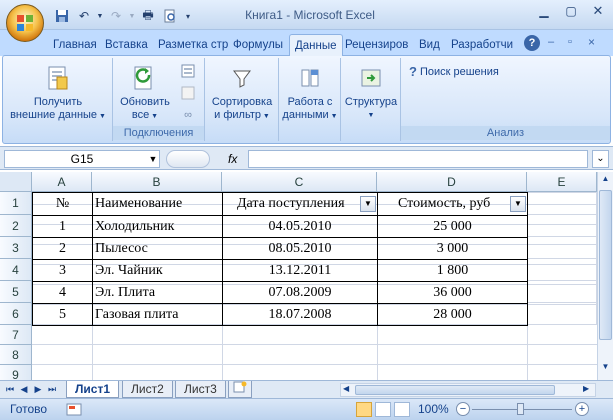 This screenshot has height=420, width=613. Describe the element at coordinates (193, 45) in the screenshot. I see `tab-page-layout: Разметка стр` at that location.